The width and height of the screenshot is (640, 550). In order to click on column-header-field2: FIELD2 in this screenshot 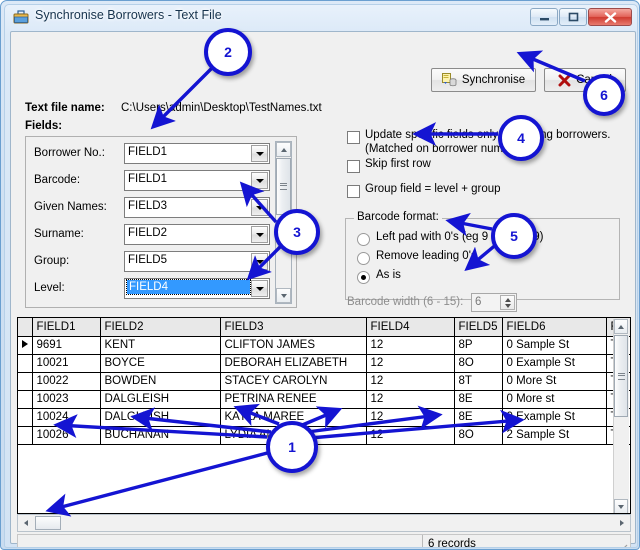, I will do `click(160, 327)`.